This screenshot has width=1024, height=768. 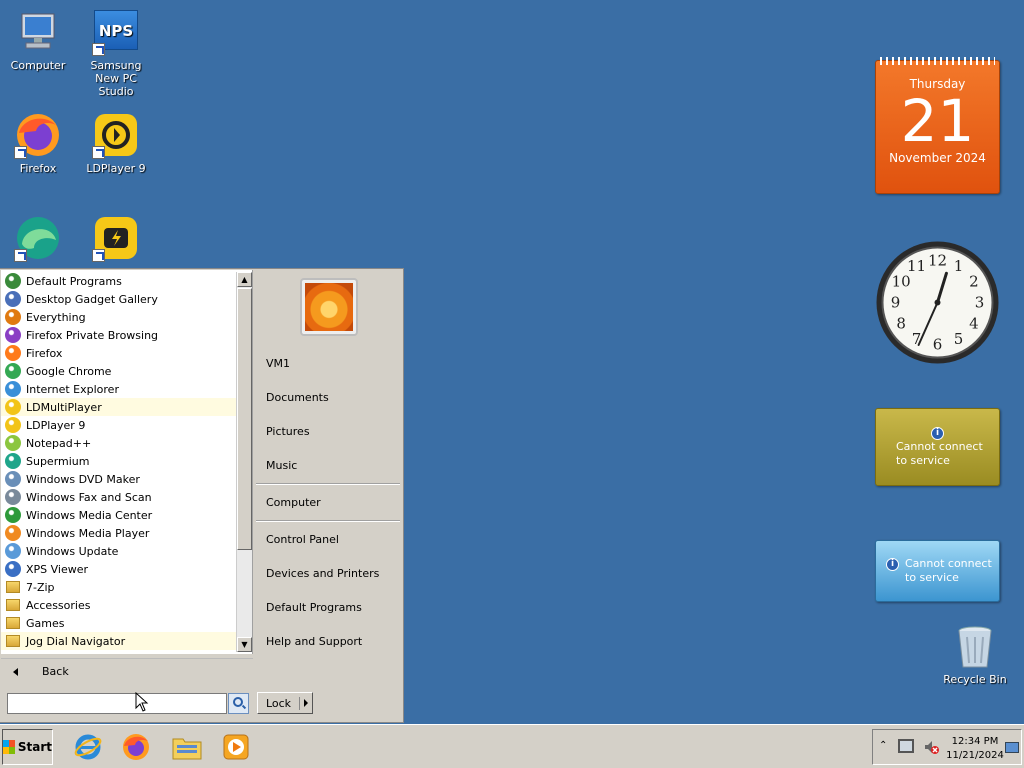 I want to click on lock-button: Lock, so click(x=285, y=703).